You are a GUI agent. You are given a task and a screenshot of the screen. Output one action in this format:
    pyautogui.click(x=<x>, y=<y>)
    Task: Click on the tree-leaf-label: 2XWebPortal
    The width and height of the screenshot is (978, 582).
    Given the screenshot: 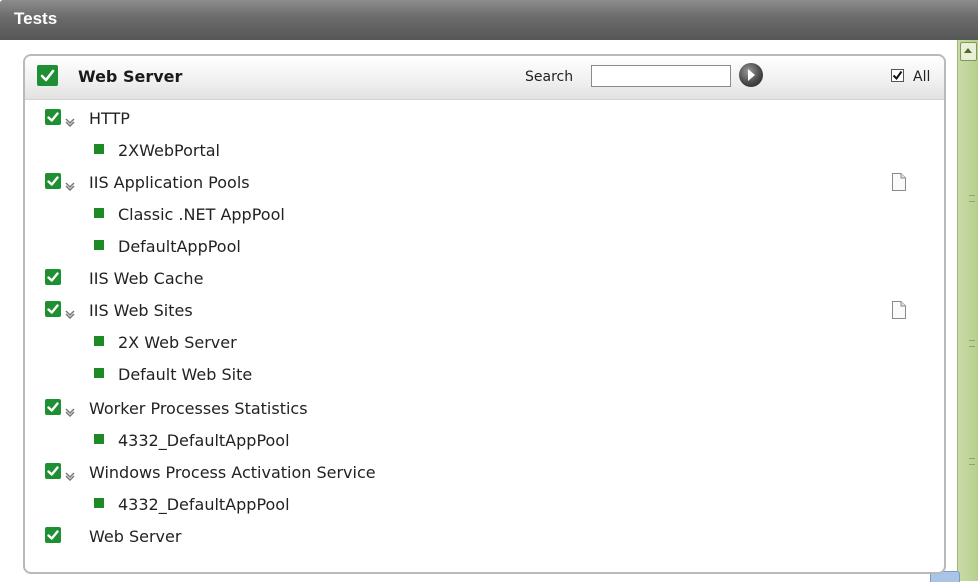 What is the action you would take?
    pyautogui.click(x=169, y=150)
    